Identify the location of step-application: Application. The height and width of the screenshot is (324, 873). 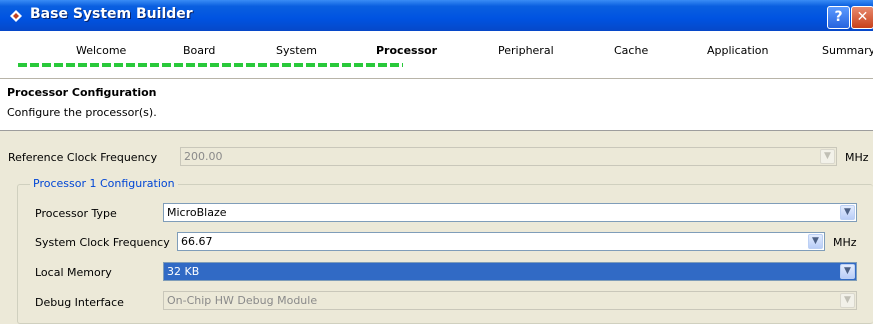
(738, 50).